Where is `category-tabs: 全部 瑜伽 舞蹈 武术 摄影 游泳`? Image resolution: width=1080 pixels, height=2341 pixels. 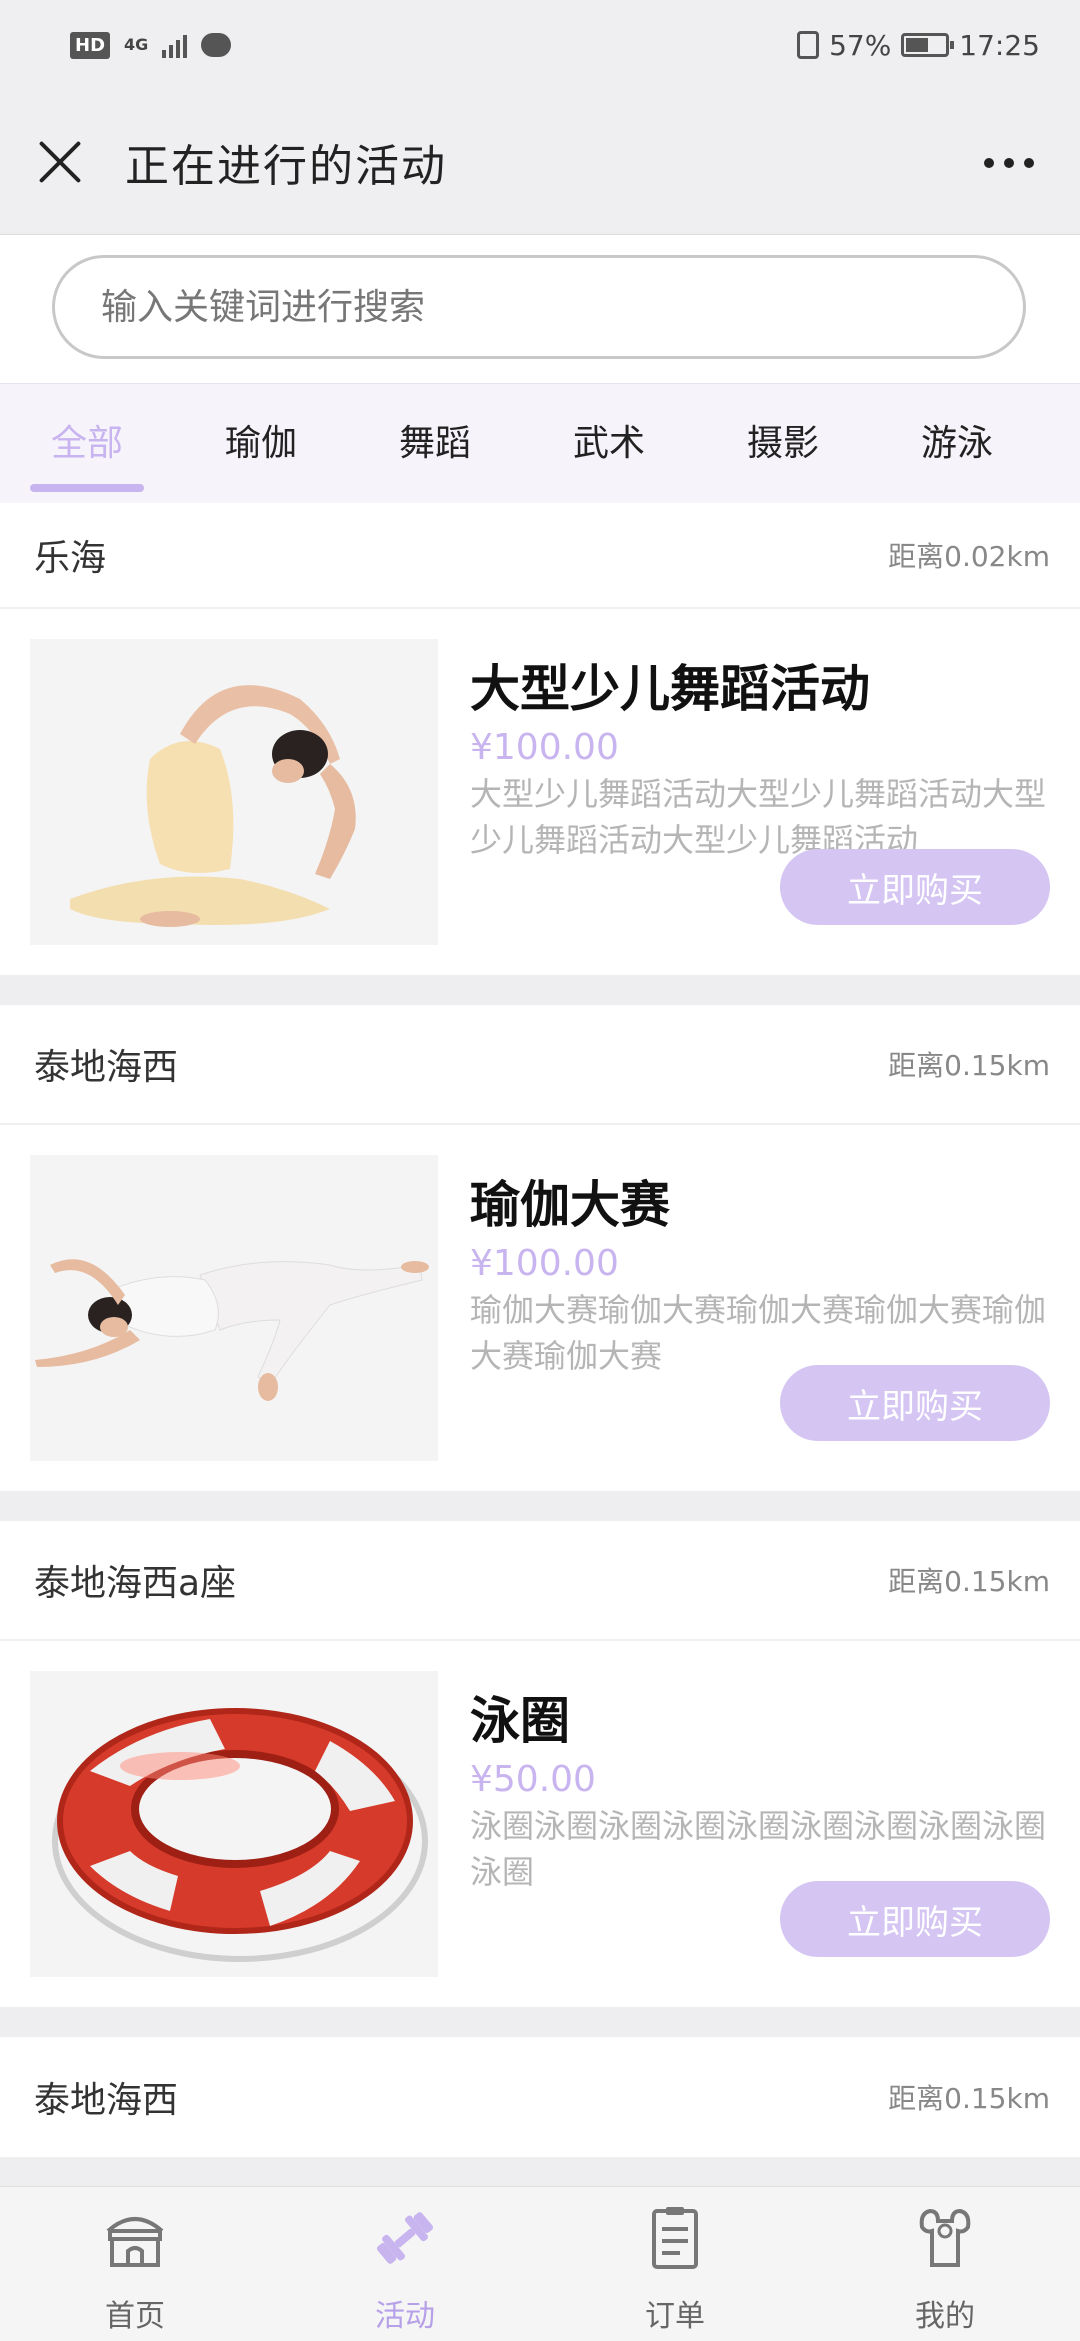
category-tabs: 全部 瑜伽 舞蹈 武术 摄影 游泳 is located at coordinates (540, 443).